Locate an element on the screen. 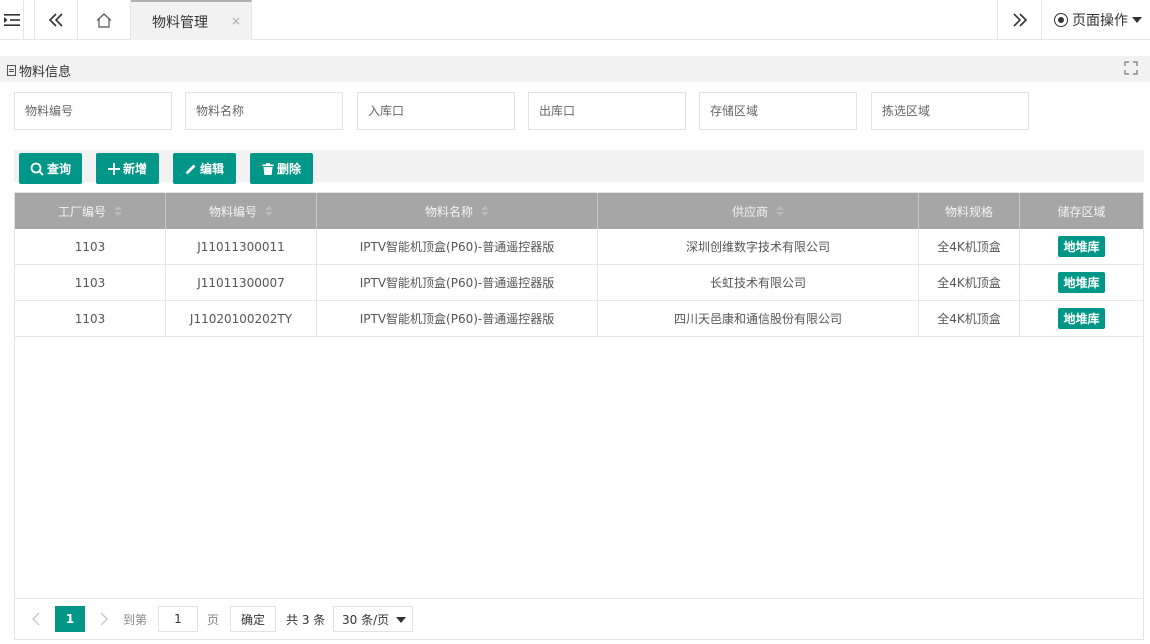 This screenshot has width=1150, height=644. storage-area-input is located at coordinates (778, 111).